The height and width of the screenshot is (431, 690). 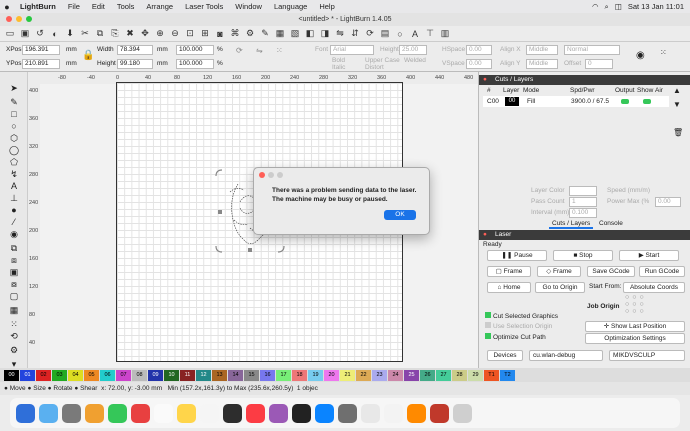 What do you see at coordinates (159, 6) in the screenshot?
I see `menu-arrange: Arrange` at bounding box center [159, 6].